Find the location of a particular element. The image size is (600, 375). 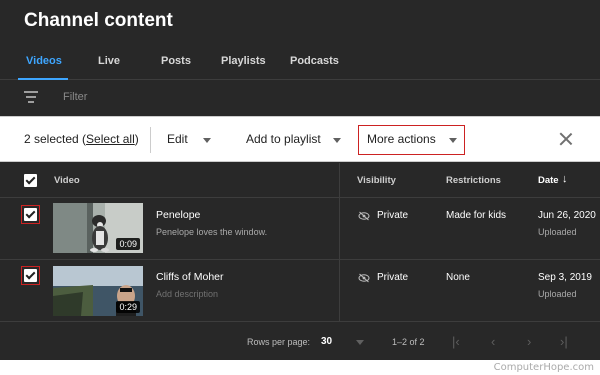

add-to-playlist-dropdown: Add to playlist is located at coordinates (283, 139).